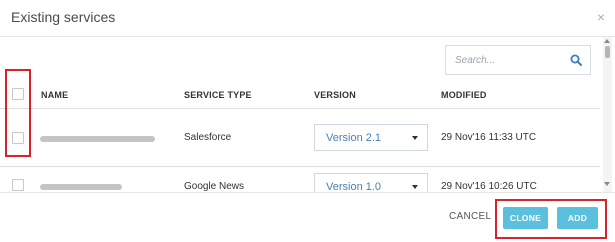  Describe the element at coordinates (607, 52) in the screenshot. I see `scrollbar-thumb` at that location.